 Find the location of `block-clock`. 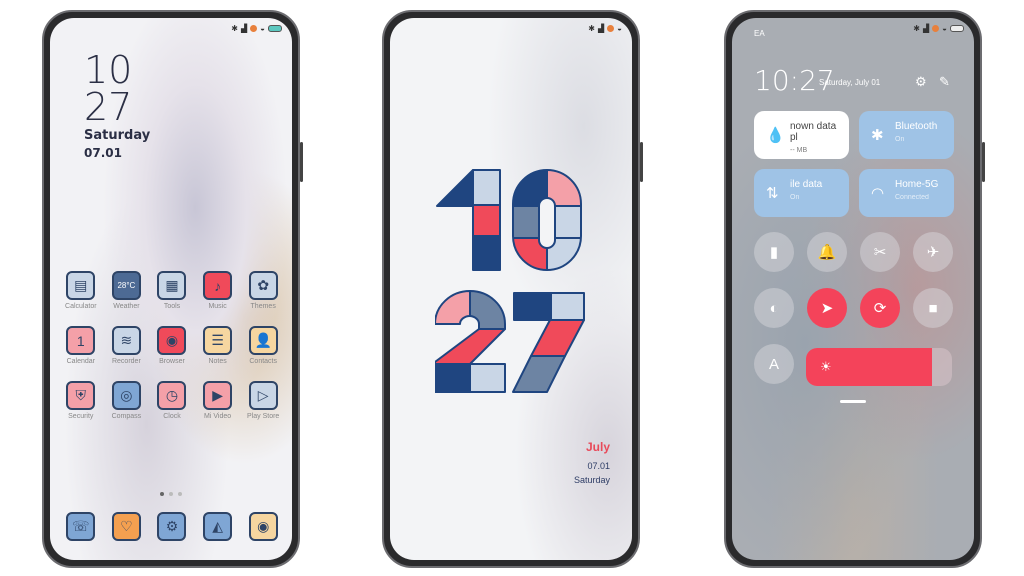

block-clock is located at coordinates (510, 281).